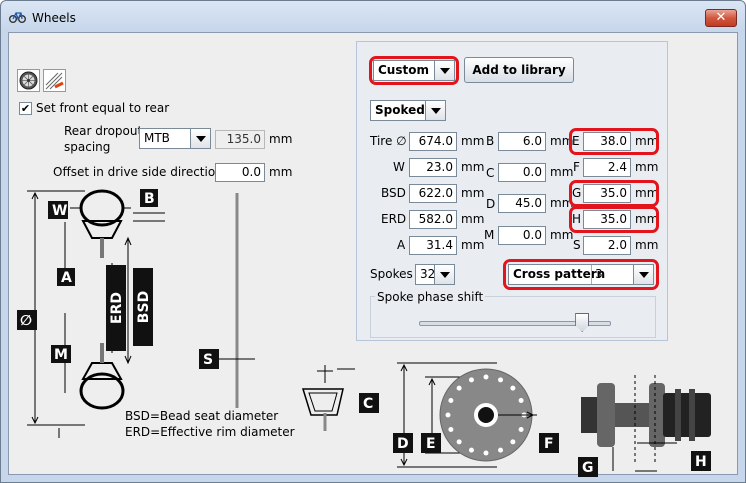  What do you see at coordinates (607, 245) in the screenshot?
I see `s-input: 2.0` at bounding box center [607, 245].